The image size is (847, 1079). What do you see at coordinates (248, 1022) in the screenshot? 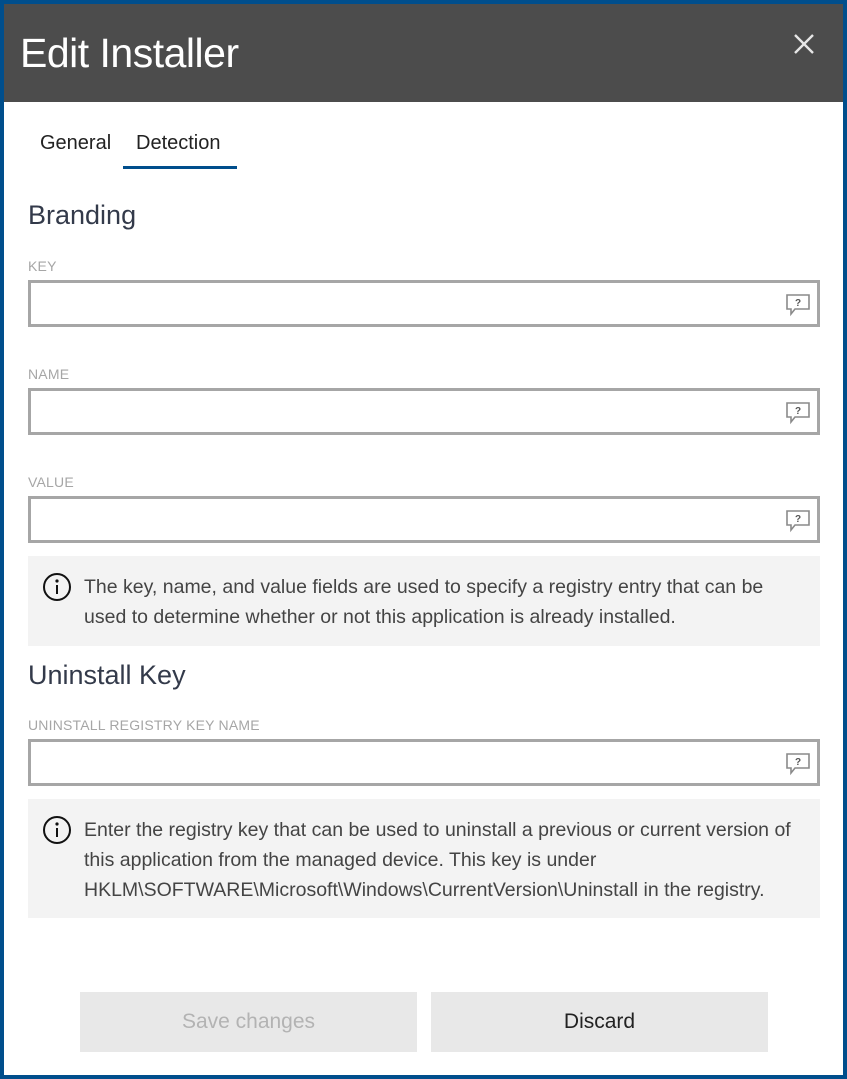
I see `save-changes-button: Save changes` at bounding box center [248, 1022].